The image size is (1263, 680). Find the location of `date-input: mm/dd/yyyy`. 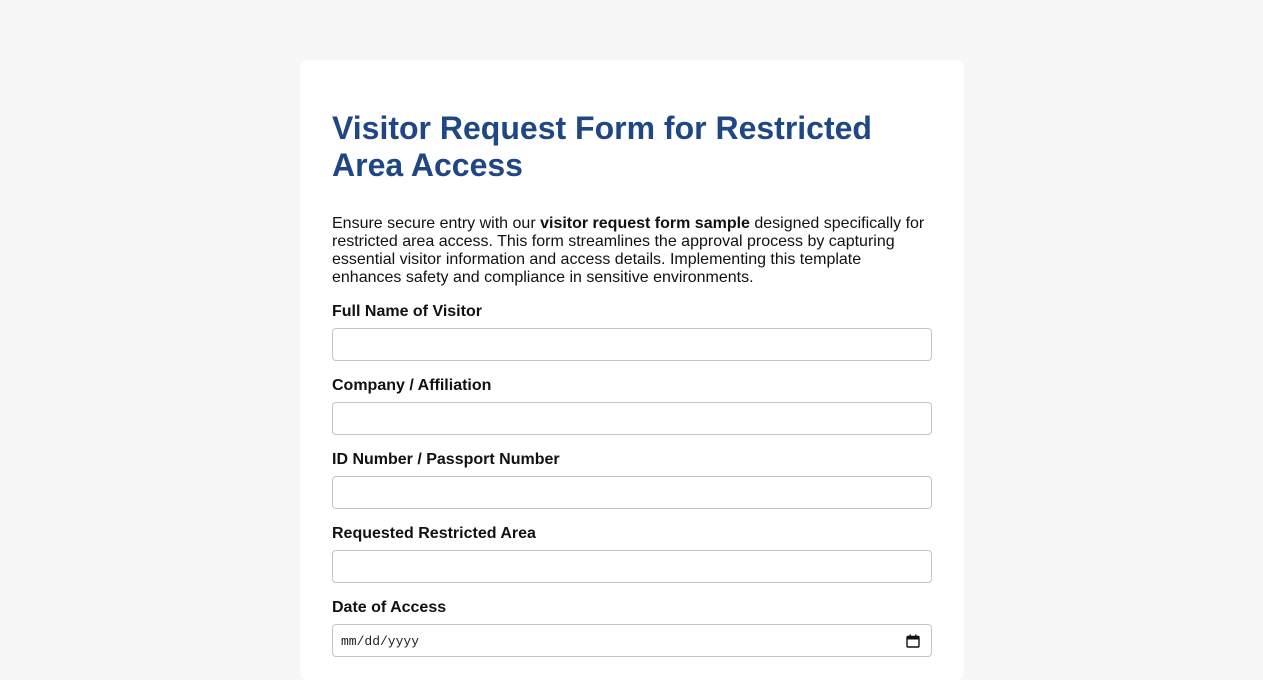

date-input: mm/dd/yyyy is located at coordinates (632, 640).